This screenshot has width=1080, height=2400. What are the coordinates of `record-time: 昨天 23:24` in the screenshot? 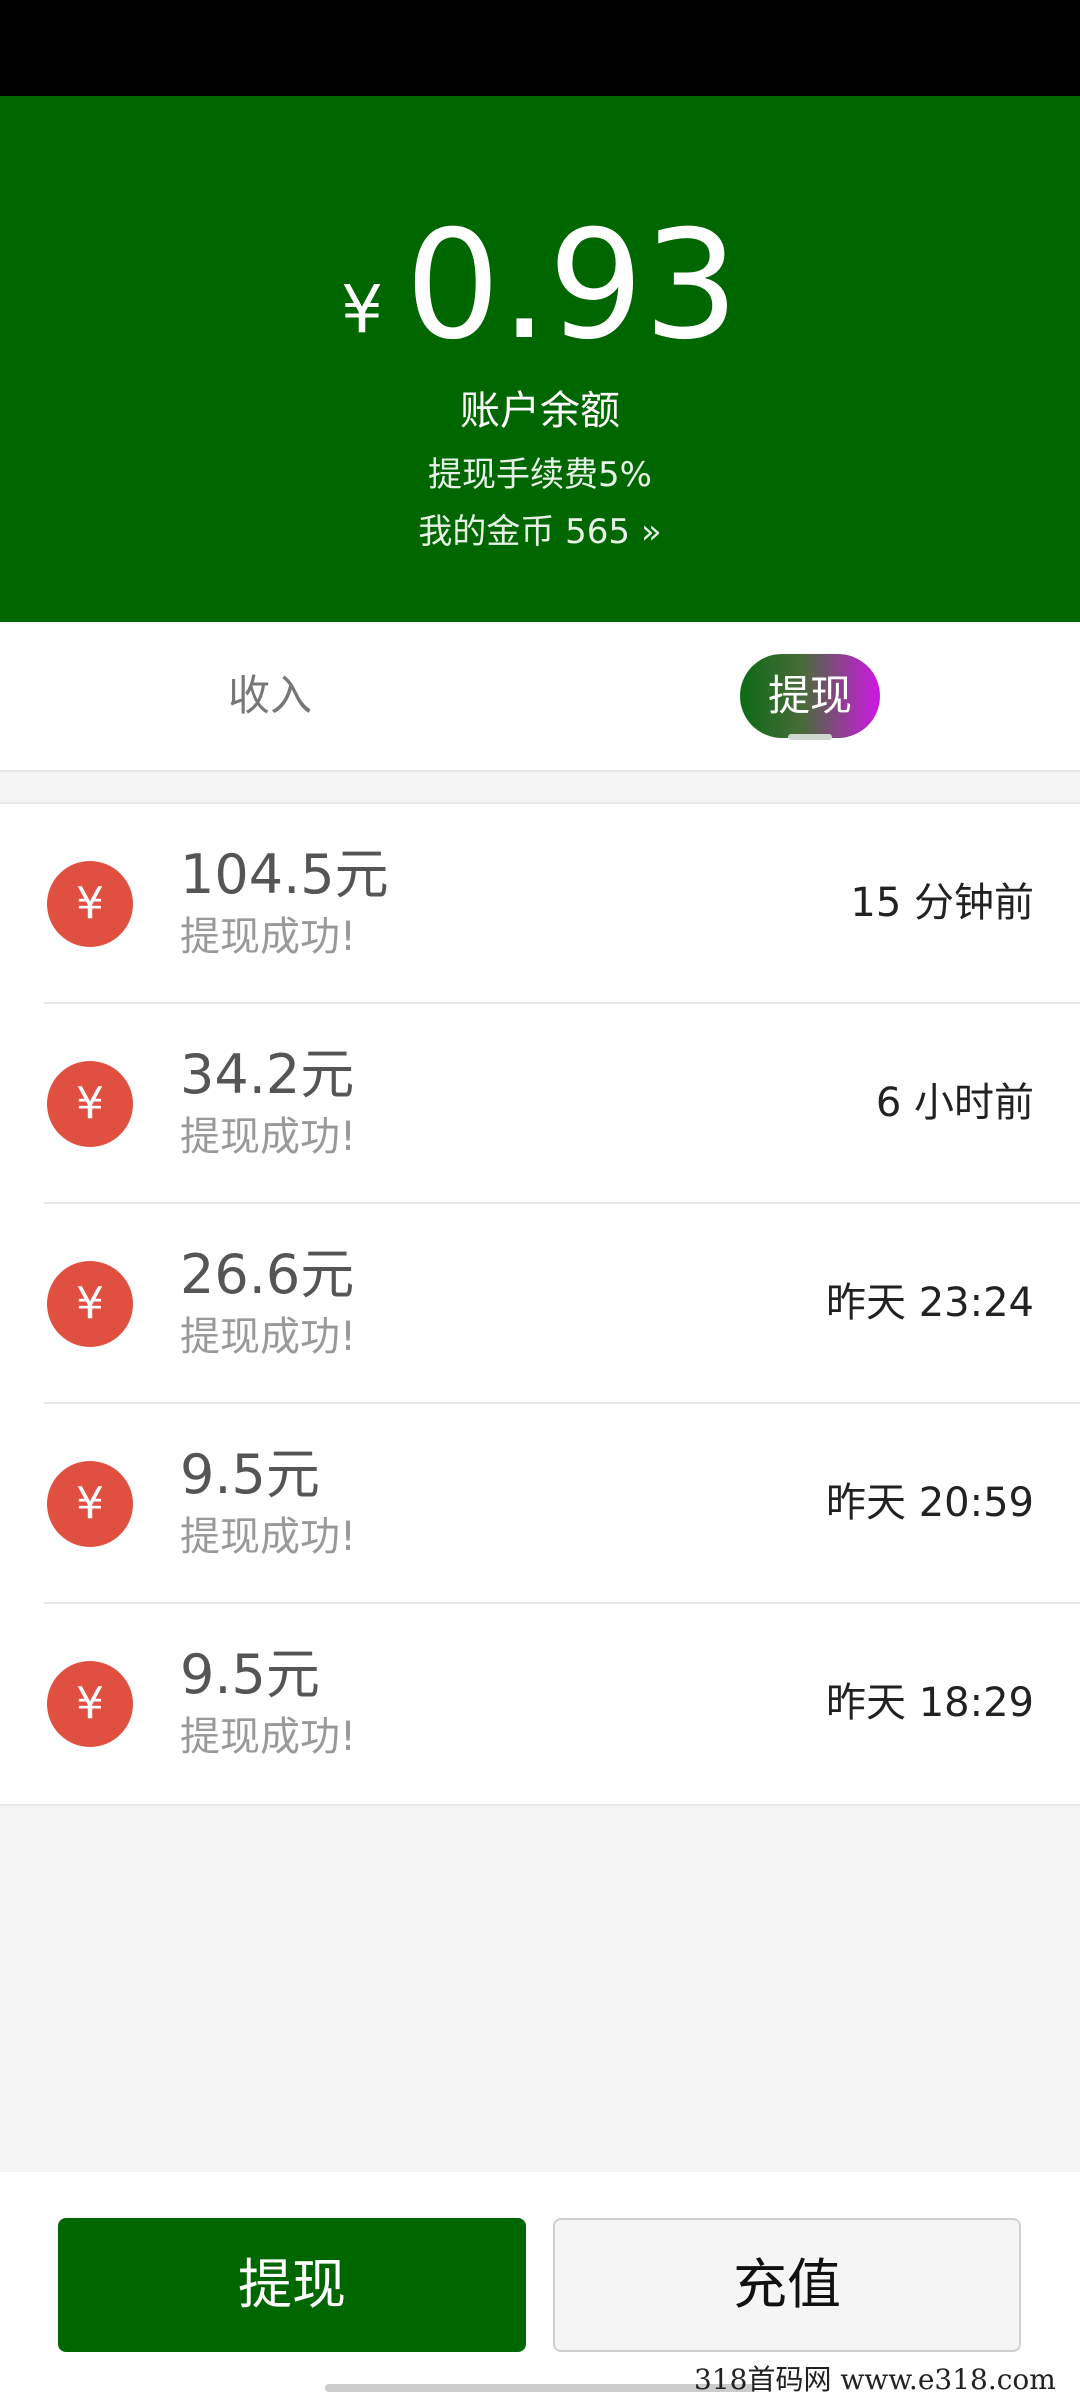 It's located at (930, 1303).